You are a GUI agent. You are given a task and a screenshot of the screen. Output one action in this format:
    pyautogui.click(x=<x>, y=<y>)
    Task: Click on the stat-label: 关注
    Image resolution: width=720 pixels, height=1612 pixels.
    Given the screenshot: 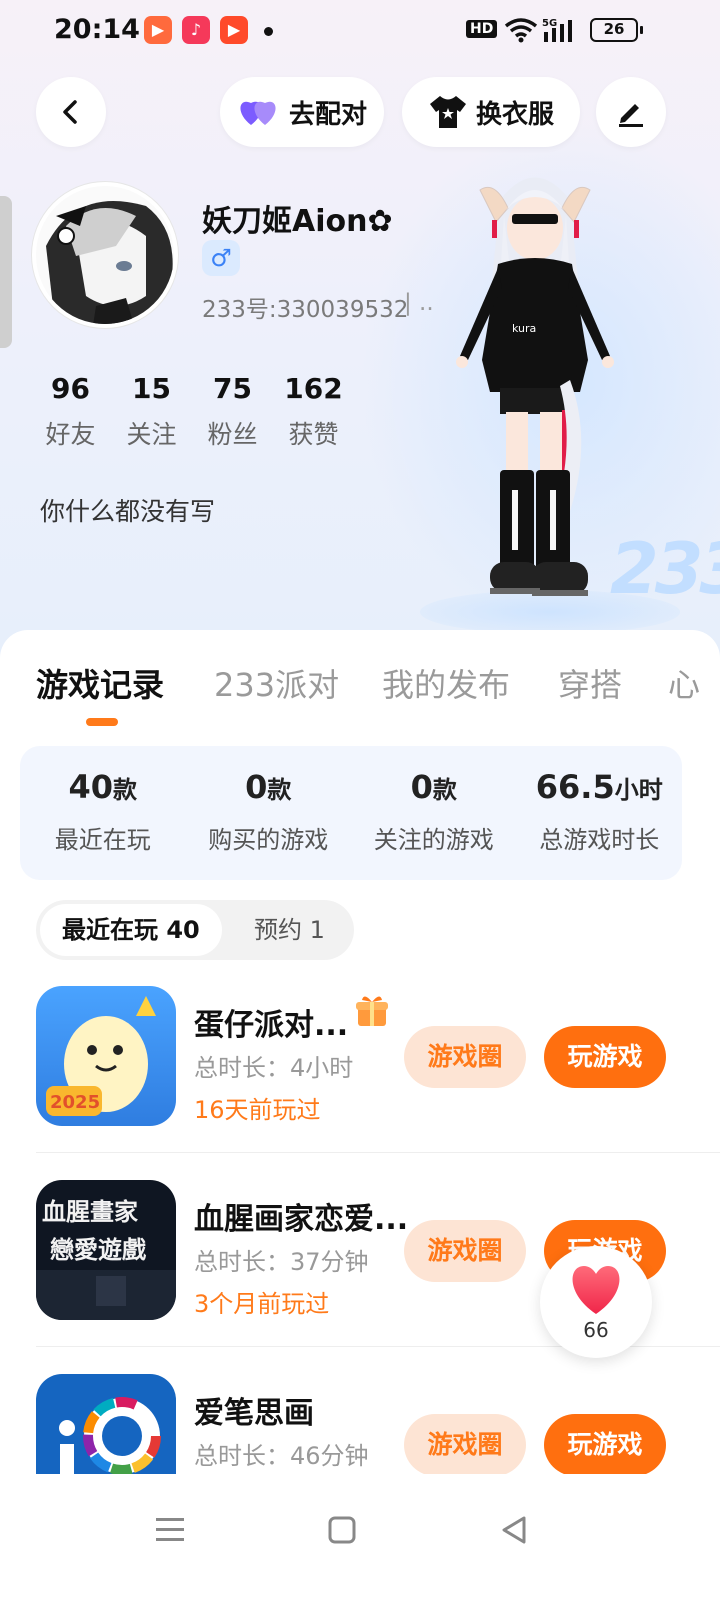 What is the action you would take?
    pyautogui.click(x=151, y=434)
    